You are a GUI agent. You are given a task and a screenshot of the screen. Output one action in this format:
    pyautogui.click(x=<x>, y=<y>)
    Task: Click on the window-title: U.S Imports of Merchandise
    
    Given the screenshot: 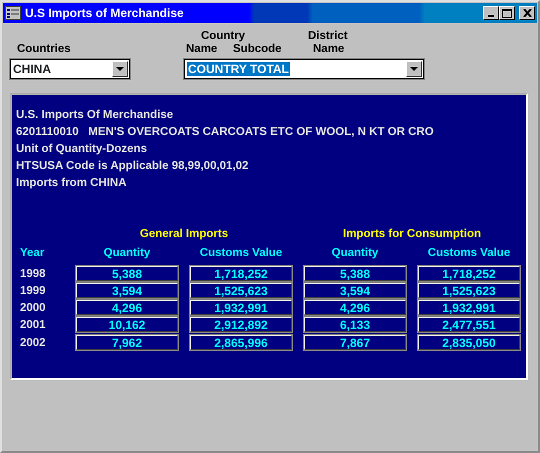 What is the action you would take?
    pyautogui.click(x=104, y=13)
    